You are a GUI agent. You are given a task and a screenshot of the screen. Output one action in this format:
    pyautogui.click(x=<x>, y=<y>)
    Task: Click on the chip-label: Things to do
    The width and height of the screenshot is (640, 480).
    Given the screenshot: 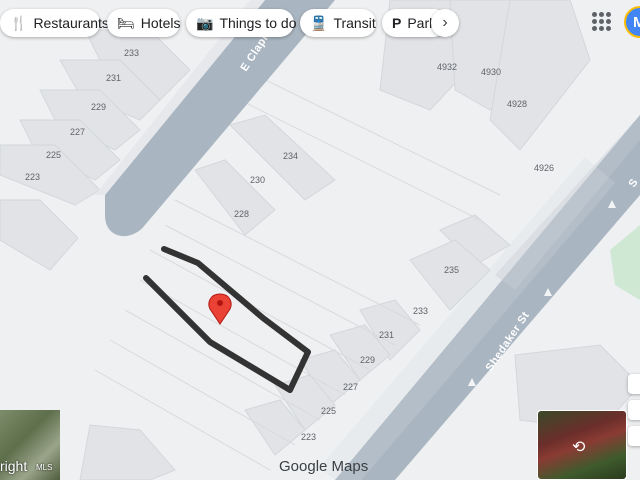 What is the action you would take?
    pyautogui.click(x=258, y=23)
    